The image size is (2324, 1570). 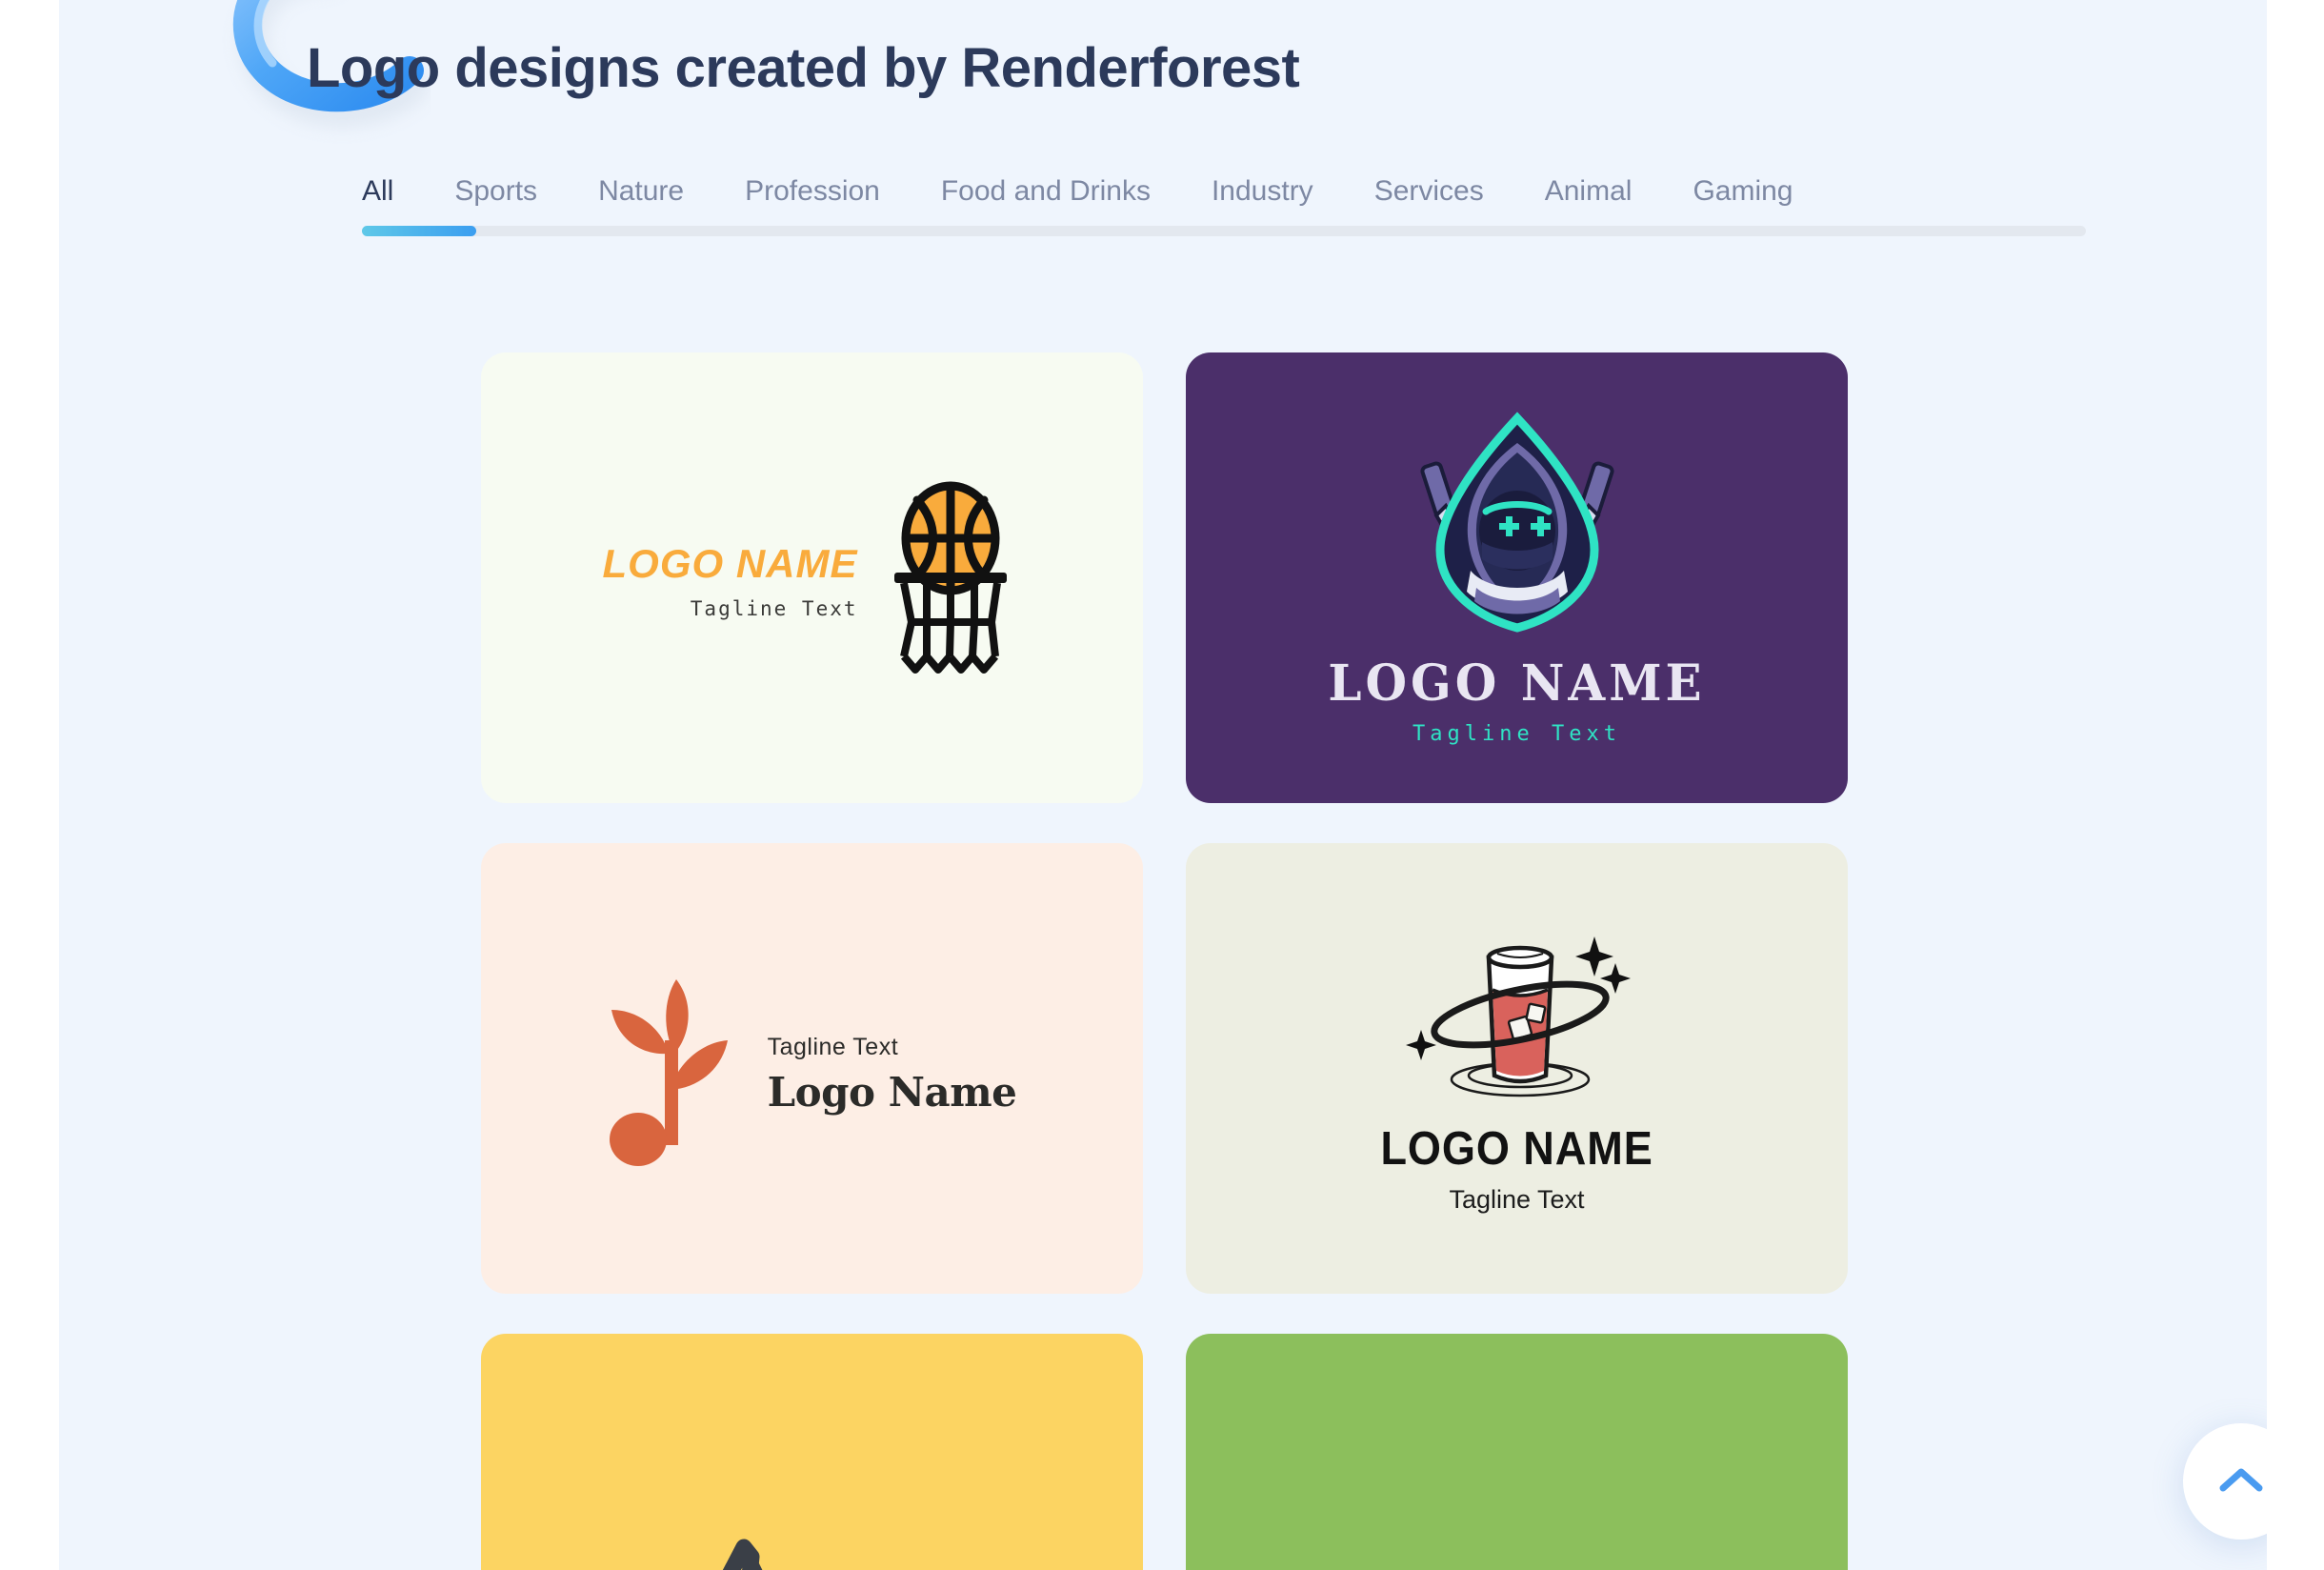 What do you see at coordinates (641, 191) in the screenshot?
I see `tab-nature: Nature` at bounding box center [641, 191].